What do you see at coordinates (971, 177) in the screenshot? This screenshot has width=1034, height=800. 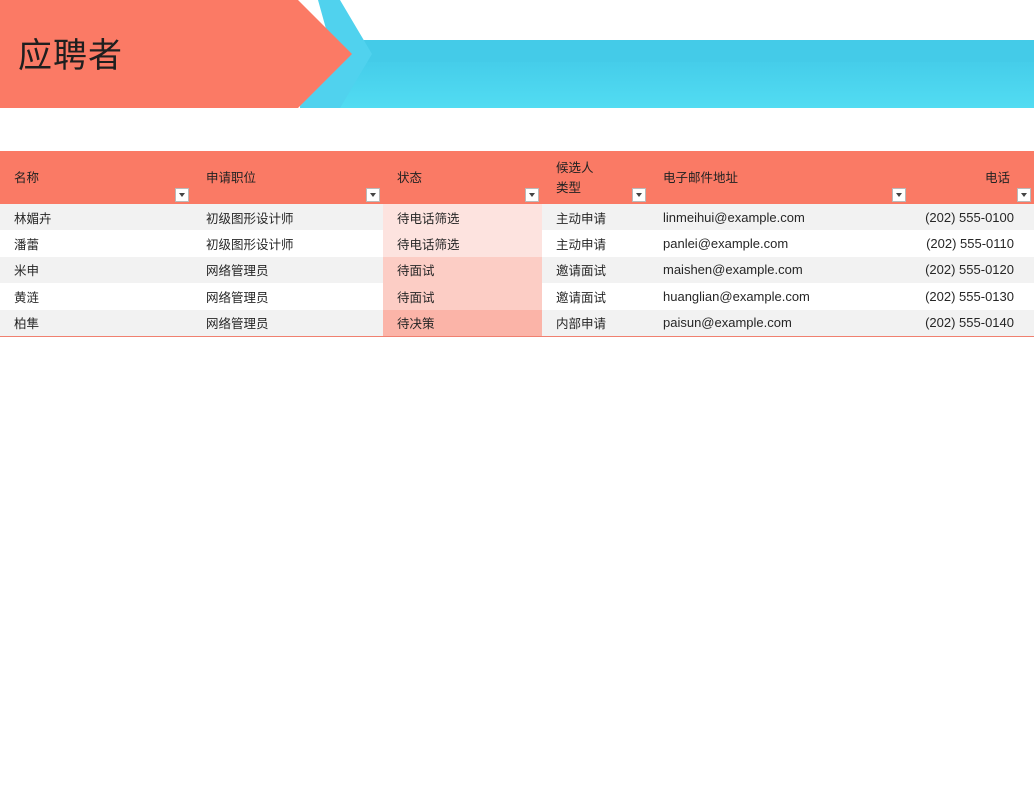 I see `column-header-phone: 电话` at bounding box center [971, 177].